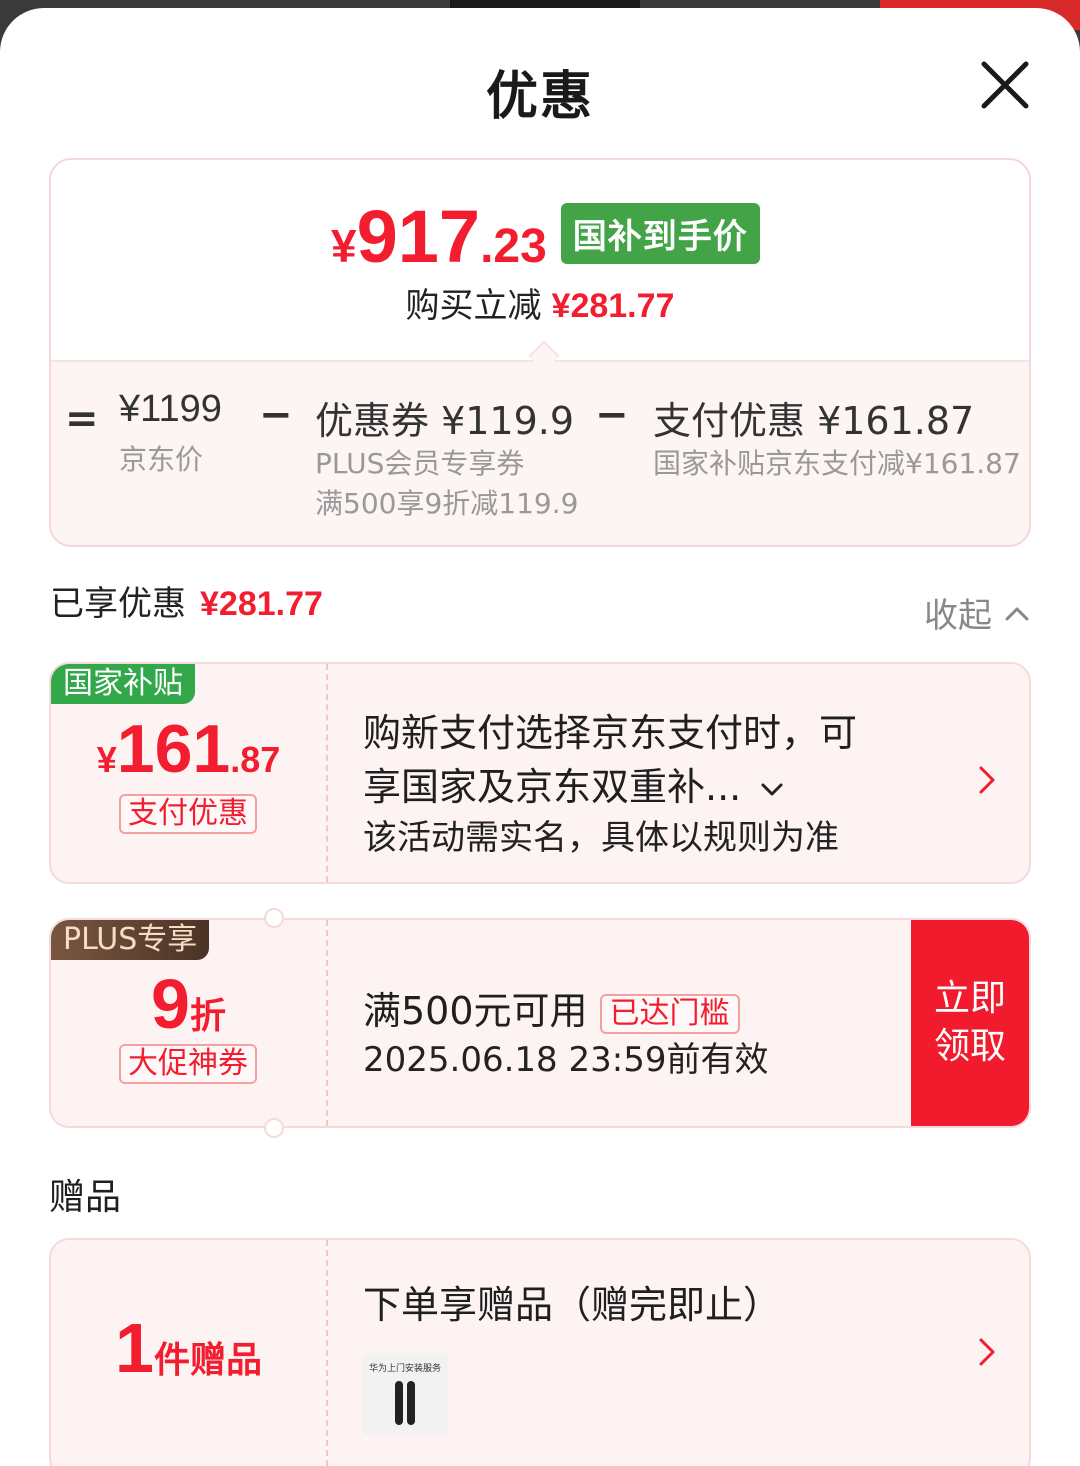  Describe the element at coordinates (837, 463) in the screenshot. I see `payment-discount-detail: 国家补贴京东支付减¥161.87` at that location.